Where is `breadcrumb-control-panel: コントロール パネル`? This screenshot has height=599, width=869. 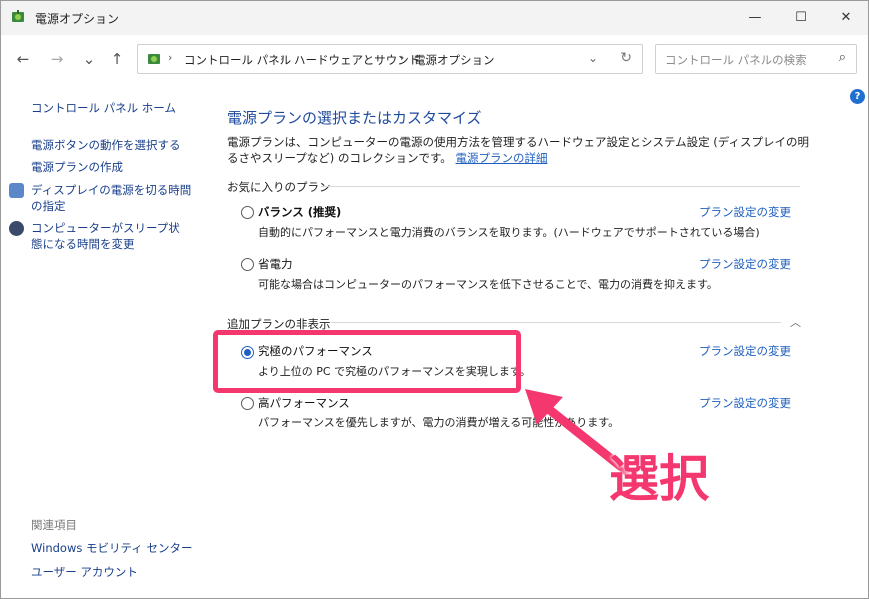
breadcrumb-control-panel: コントロール パネル is located at coordinates (237, 60).